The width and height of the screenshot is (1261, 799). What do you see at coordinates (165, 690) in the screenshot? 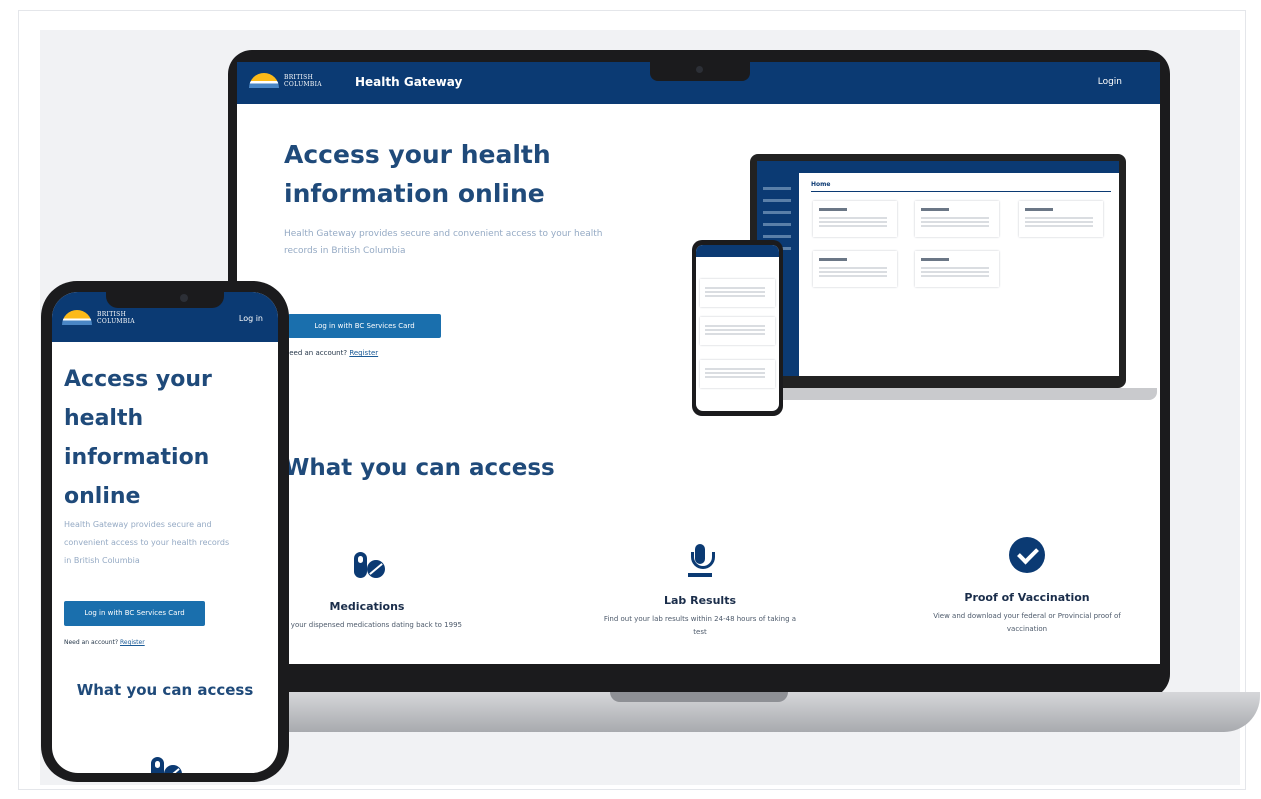
I see `mobile-what-you-can-access-heading: What you can access` at bounding box center [165, 690].